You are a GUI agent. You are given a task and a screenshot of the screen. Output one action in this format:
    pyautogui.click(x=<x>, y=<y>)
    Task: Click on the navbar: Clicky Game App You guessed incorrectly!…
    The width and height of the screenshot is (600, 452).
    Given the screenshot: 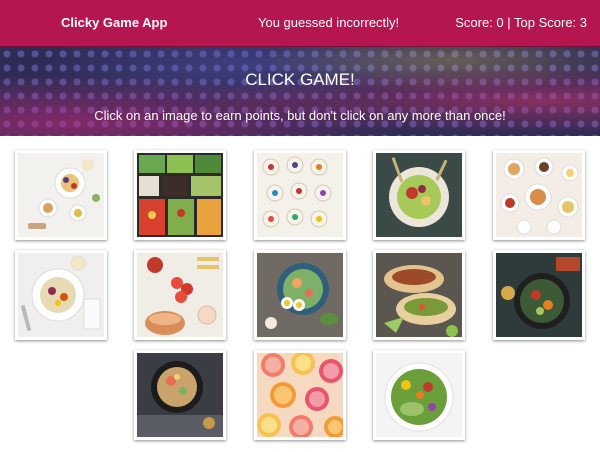 What is the action you would take?
    pyautogui.click(x=300, y=23)
    